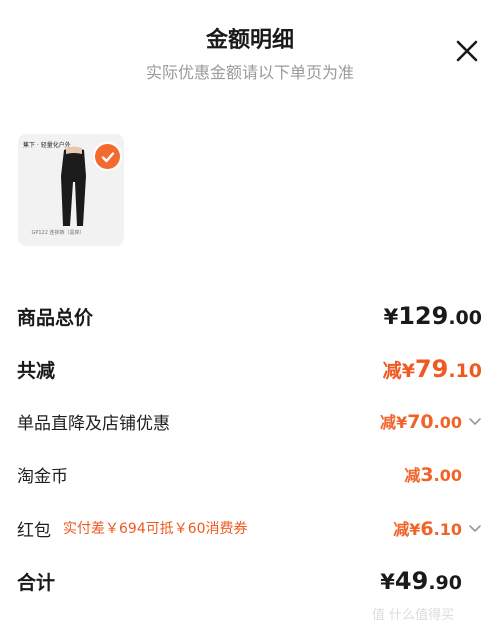 This screenshot has height=637, width=500. I want to click on row-shop-discount: 单品直降及店铺优惠 减 ¥ 70 .00, so click(249, 421).